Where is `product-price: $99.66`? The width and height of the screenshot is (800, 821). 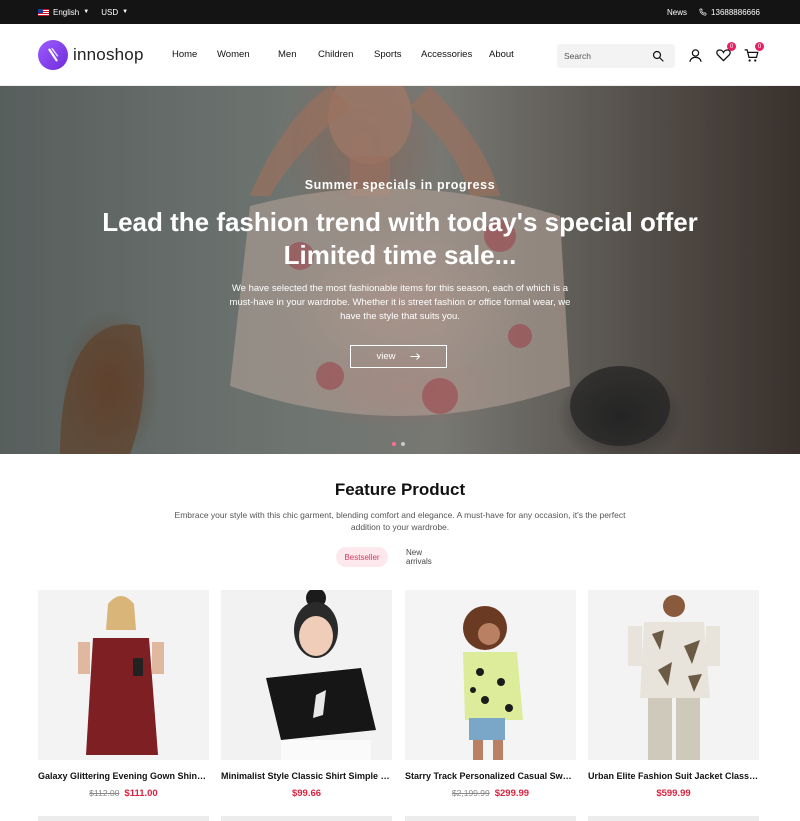 product-price: $99.66 is located at coordinates (306, 793).